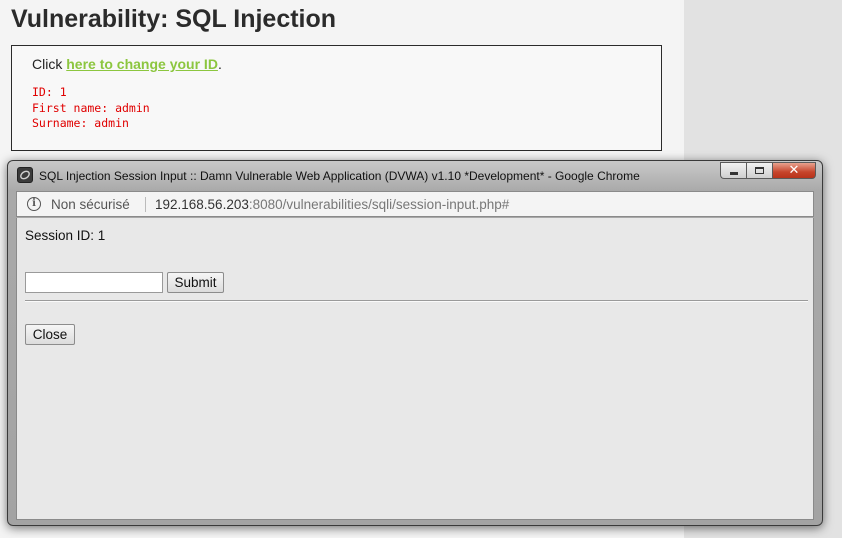 This screenshot has height=538, width=842. What do you see at coordinates (733, 170) in the screenshot?
I see `minimize-button` at bounding box center [733, 170].